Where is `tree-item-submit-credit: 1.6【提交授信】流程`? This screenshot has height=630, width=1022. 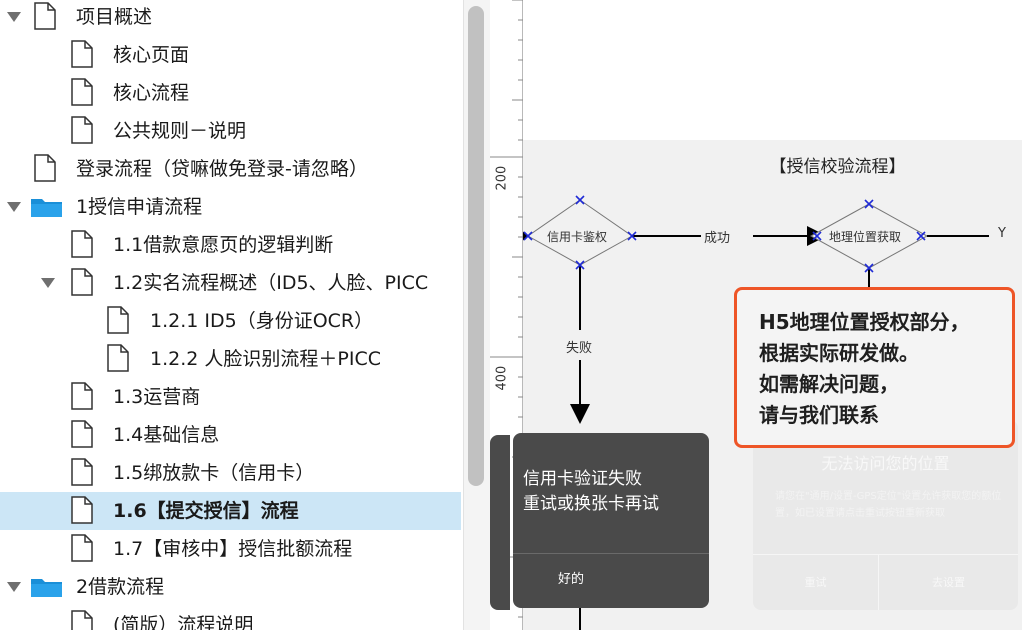
tree-item-submit-credit: 1.6【提交授信】流程 is located at coordinates (230, 511).